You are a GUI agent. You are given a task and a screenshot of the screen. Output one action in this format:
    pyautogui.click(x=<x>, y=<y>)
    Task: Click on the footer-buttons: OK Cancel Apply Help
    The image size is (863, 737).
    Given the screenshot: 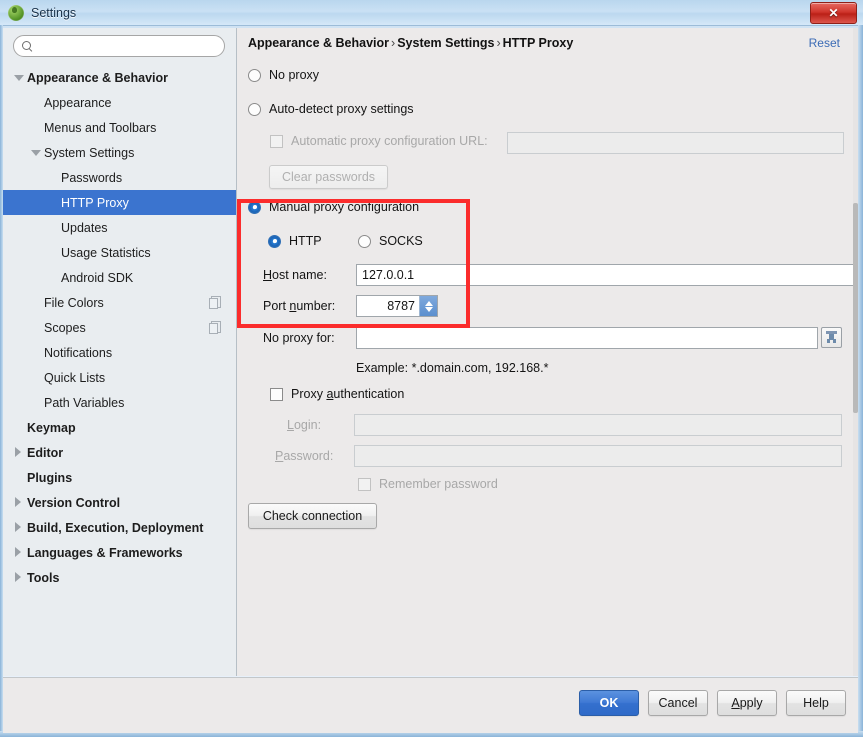 What is the action you would take?
    pyautogui.click(x=712, y=703)
    